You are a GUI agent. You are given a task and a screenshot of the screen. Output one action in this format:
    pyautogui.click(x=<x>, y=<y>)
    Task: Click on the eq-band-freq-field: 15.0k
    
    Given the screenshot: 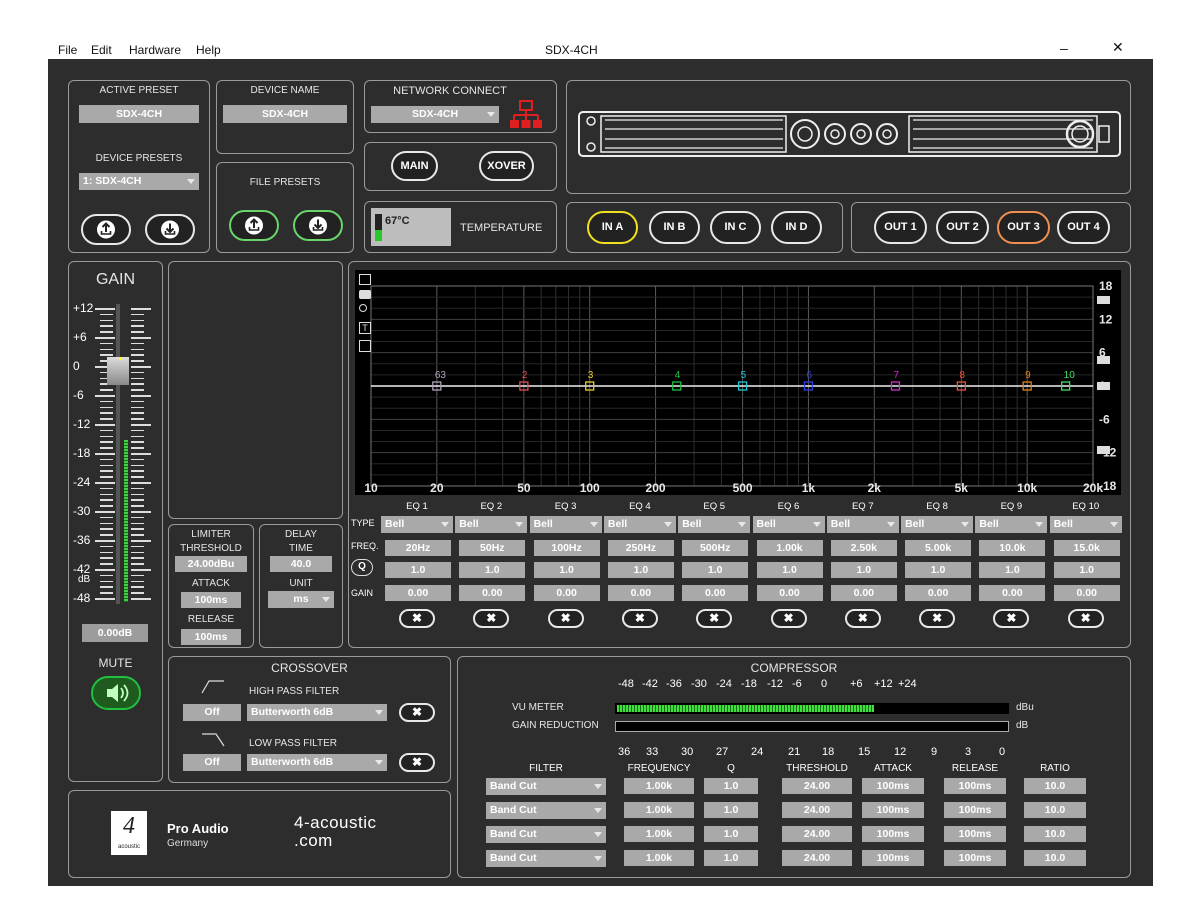 What is the action you would take?
    pyautogui.click(x=1086, y=548)
    